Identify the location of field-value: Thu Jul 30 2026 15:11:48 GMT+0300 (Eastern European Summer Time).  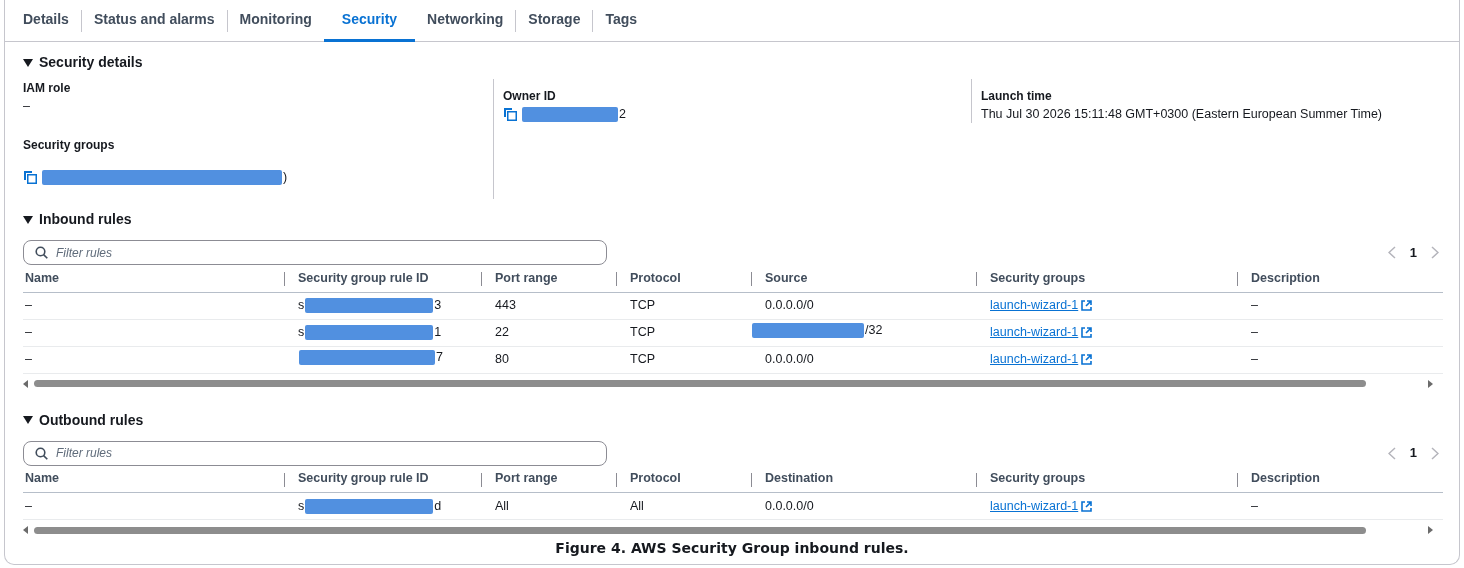
(1182, 114).